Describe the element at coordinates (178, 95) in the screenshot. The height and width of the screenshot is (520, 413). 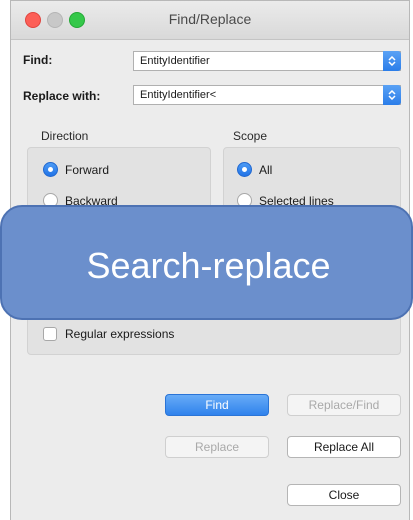
I see `replace-input-value: EntityIdentifier<` at that location.